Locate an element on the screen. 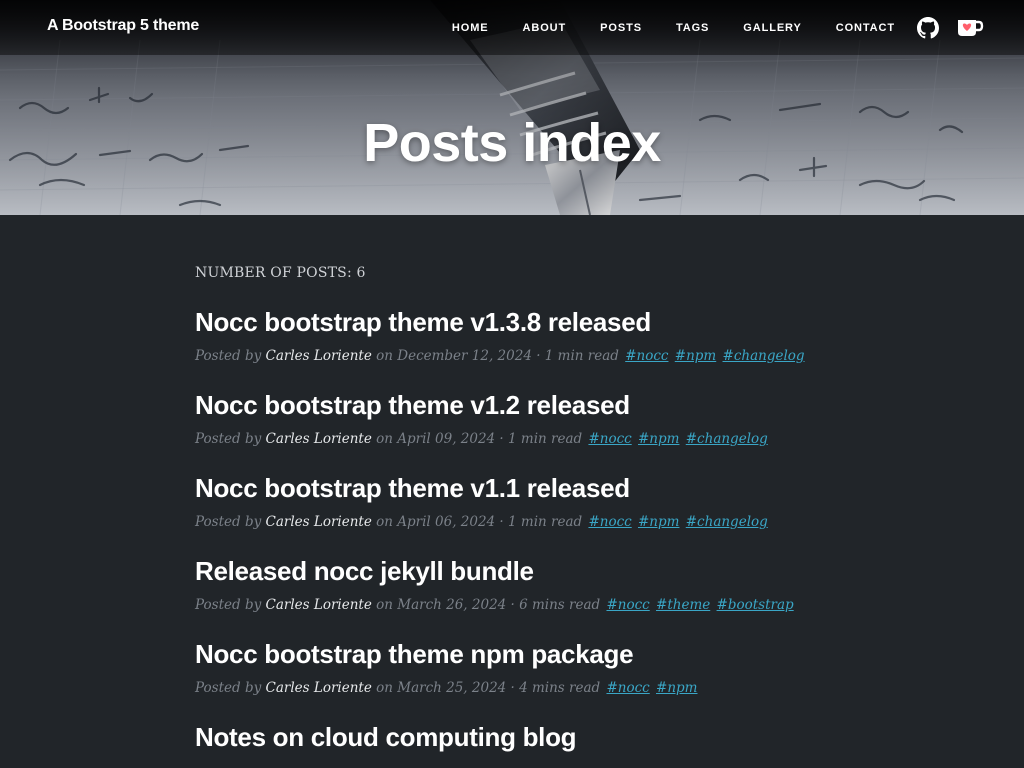 This screenshot has height=768, width=1024. post-date-readtime: on March 25, 2024 · 4 mins read is located at coordinates (488, 688).